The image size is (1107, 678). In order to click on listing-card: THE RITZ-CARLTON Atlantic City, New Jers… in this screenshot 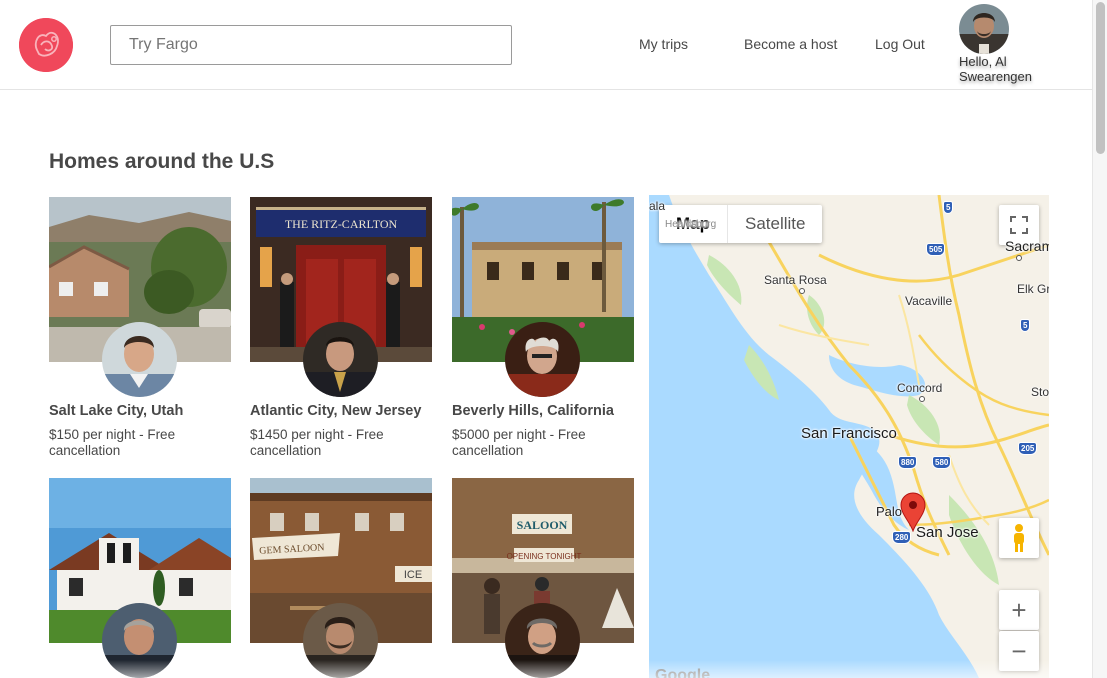, I will do `click(341, 329)`.